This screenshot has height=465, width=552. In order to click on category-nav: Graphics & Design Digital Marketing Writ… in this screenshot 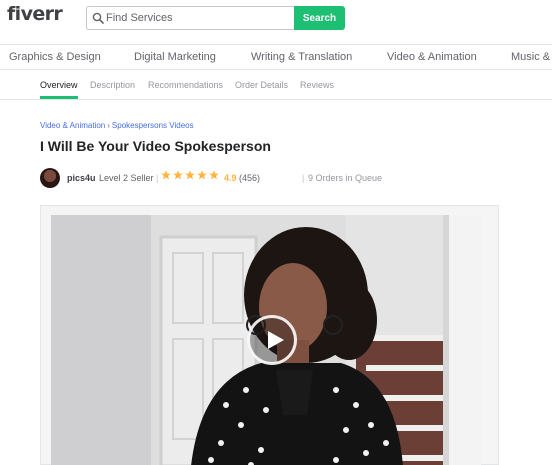, I will do `click(276, 57)`.